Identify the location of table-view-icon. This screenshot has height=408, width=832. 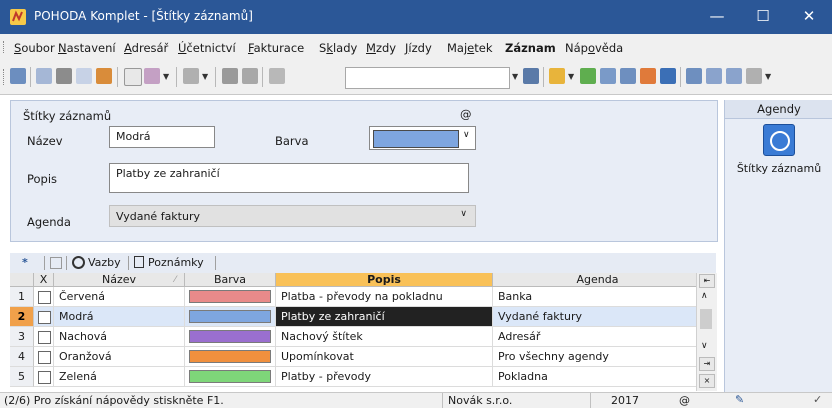
(714, 76).